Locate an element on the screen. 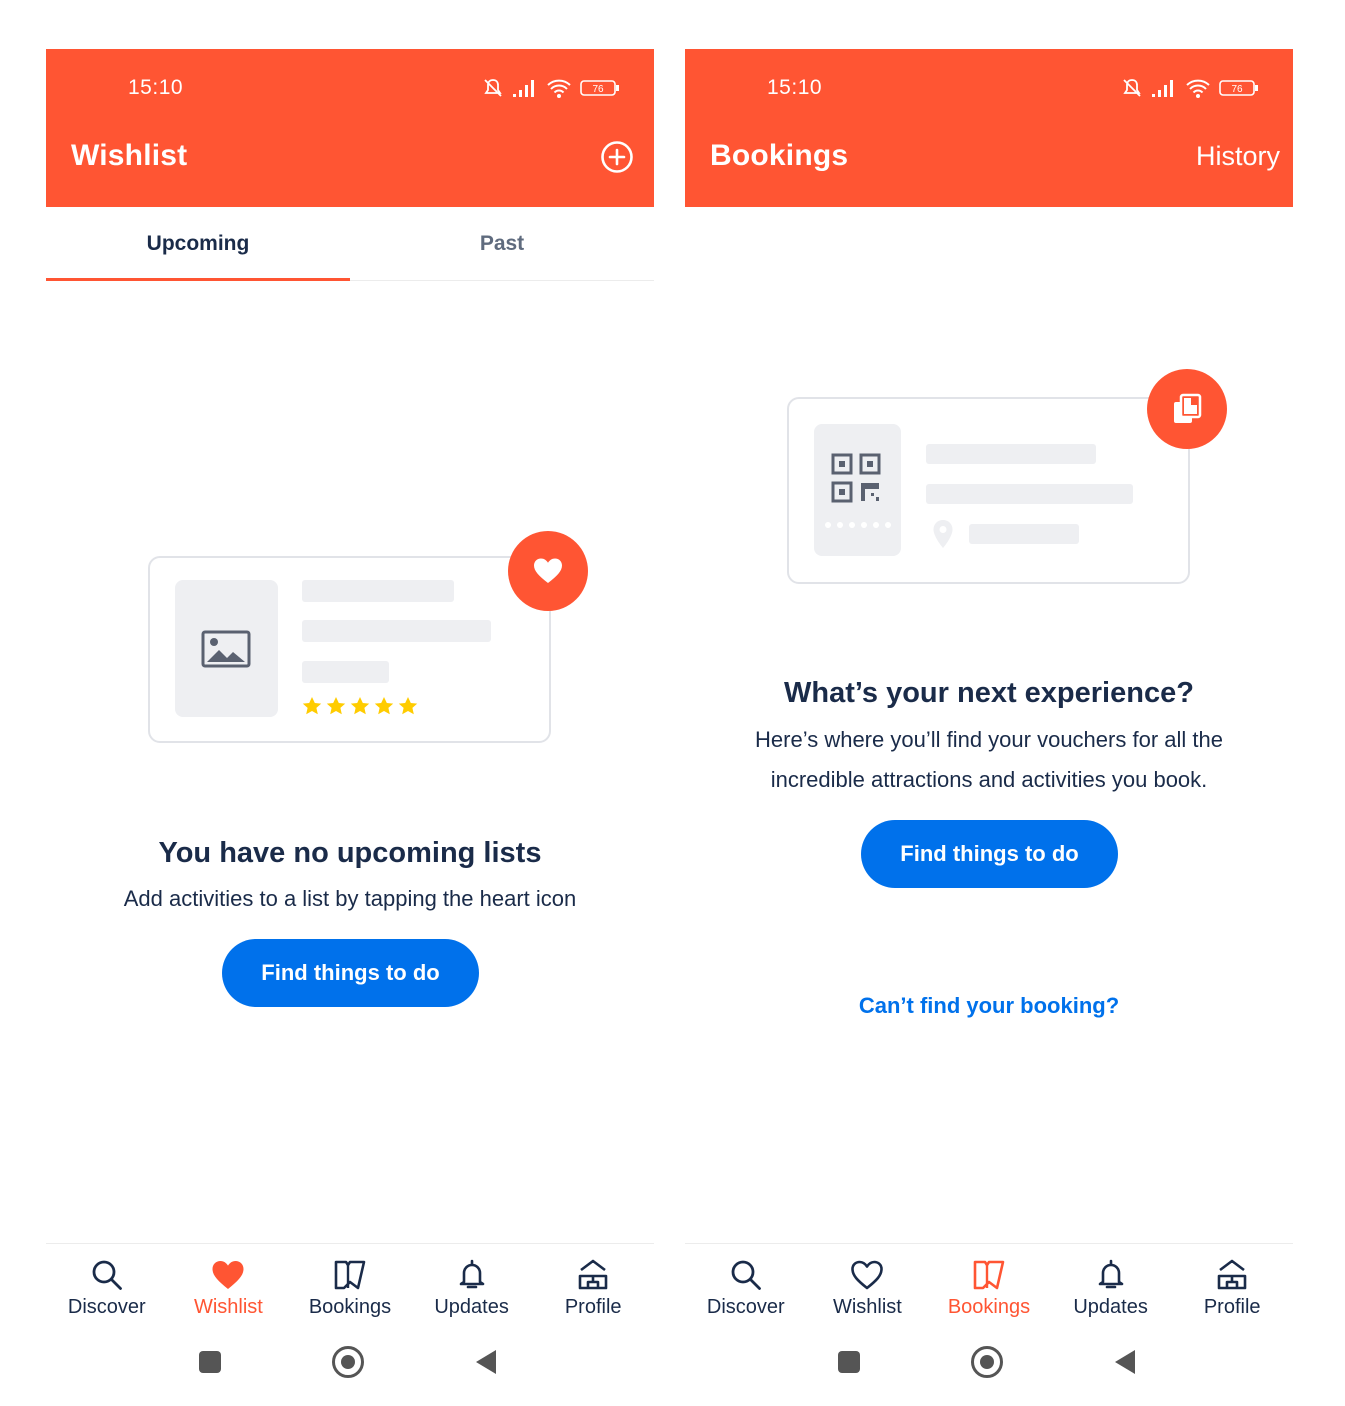 The image size is (1345, 1406). bookings-illustration is located at coordinates (1008, 476).